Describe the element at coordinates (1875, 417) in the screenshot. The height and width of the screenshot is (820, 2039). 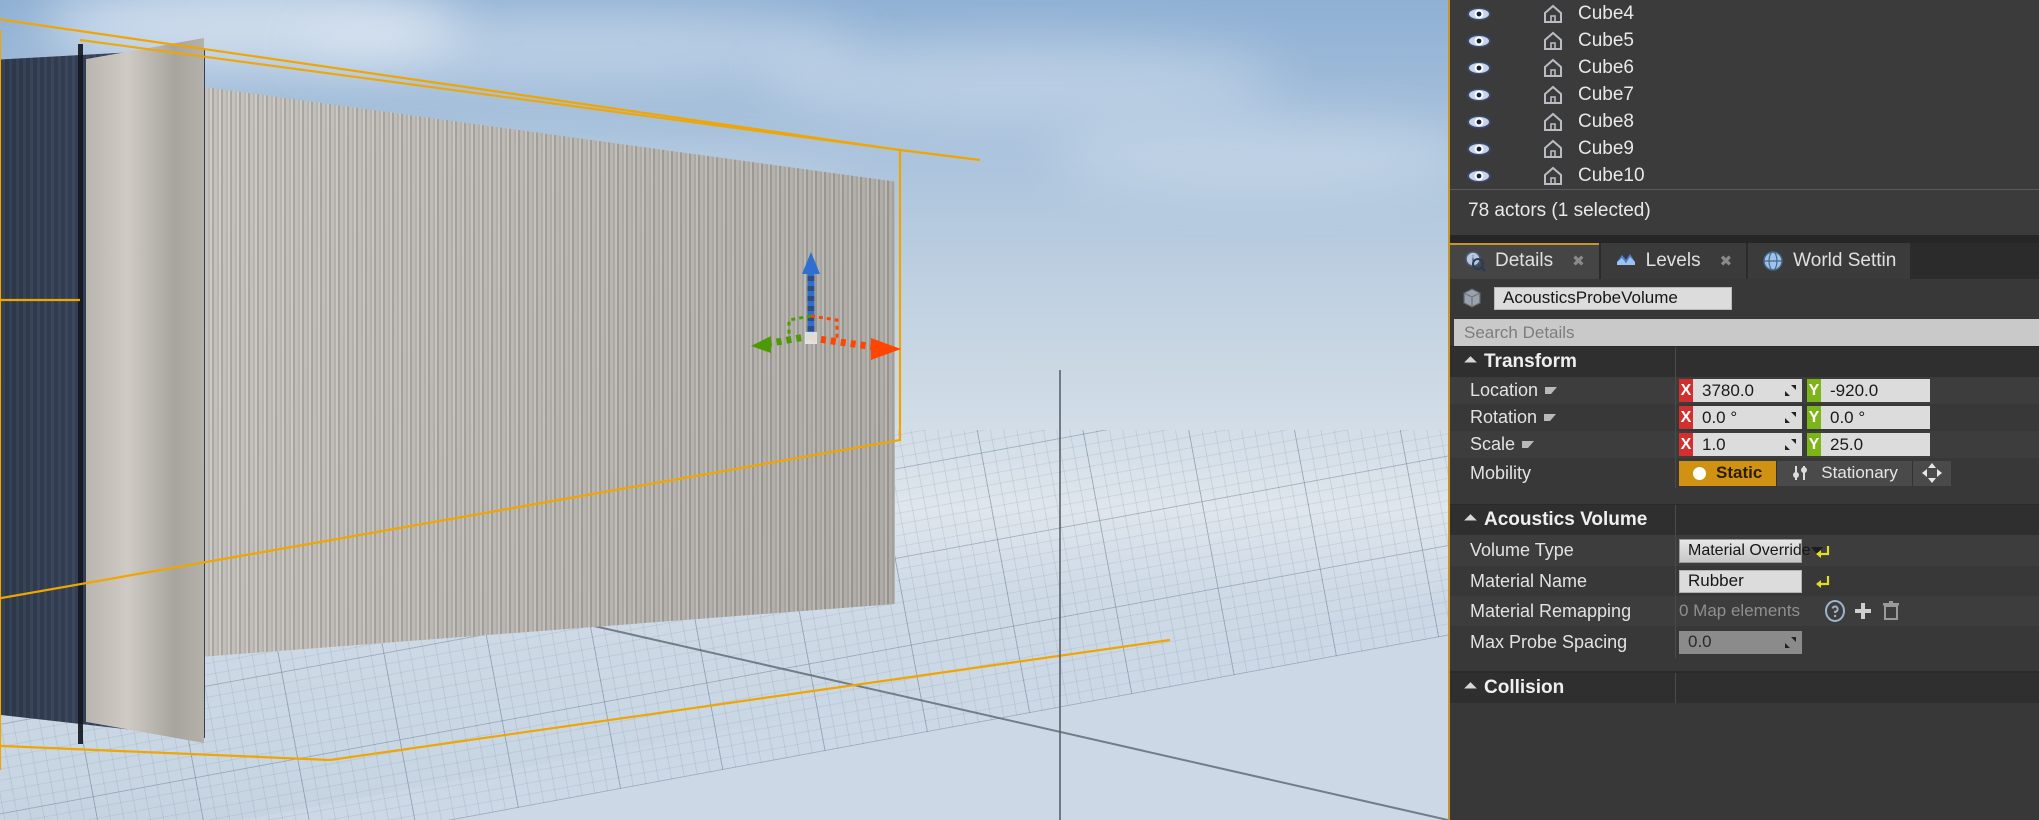
I see `rotation-y-input: 0.0 °` at that location.